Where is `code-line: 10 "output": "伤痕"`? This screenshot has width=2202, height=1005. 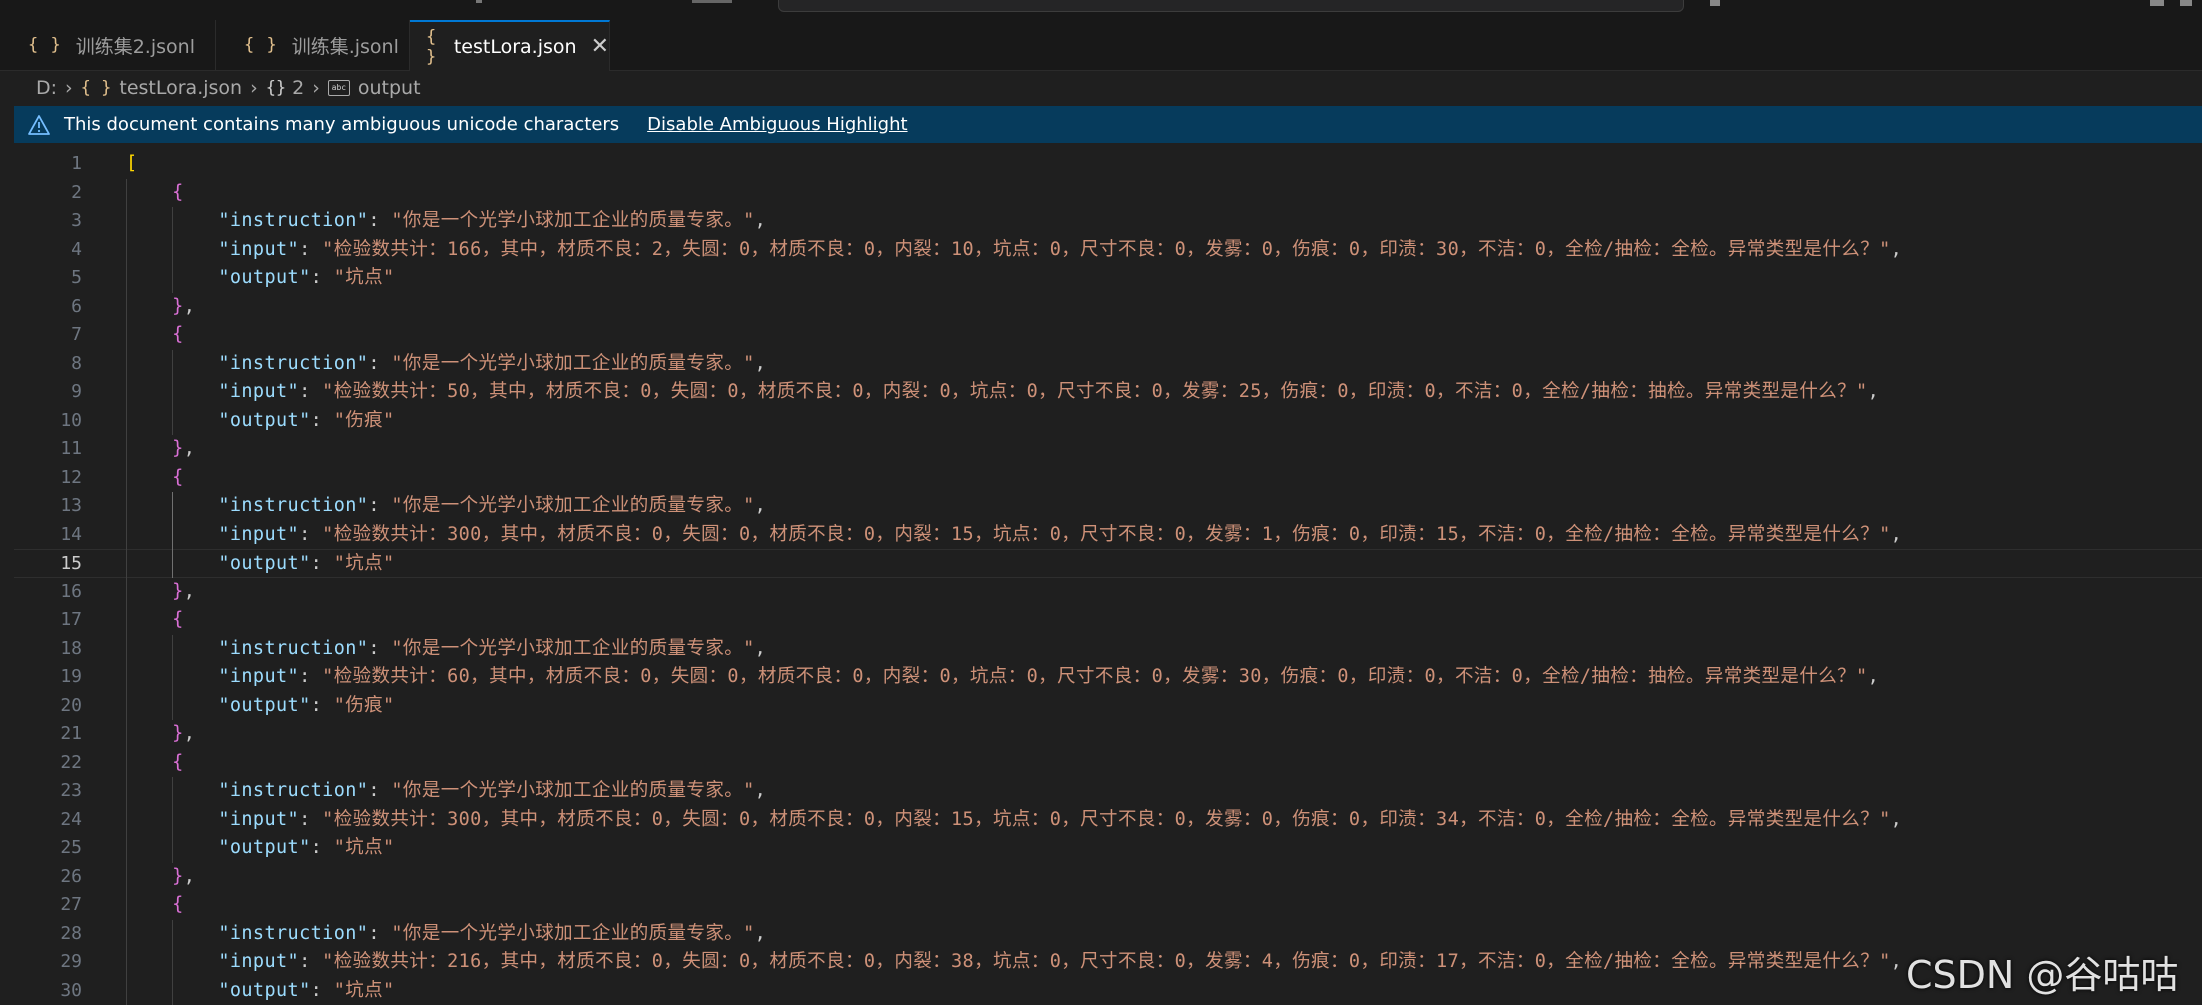 code-line: 10 "output": "伤痕" is located at coordinates (1108, 421).